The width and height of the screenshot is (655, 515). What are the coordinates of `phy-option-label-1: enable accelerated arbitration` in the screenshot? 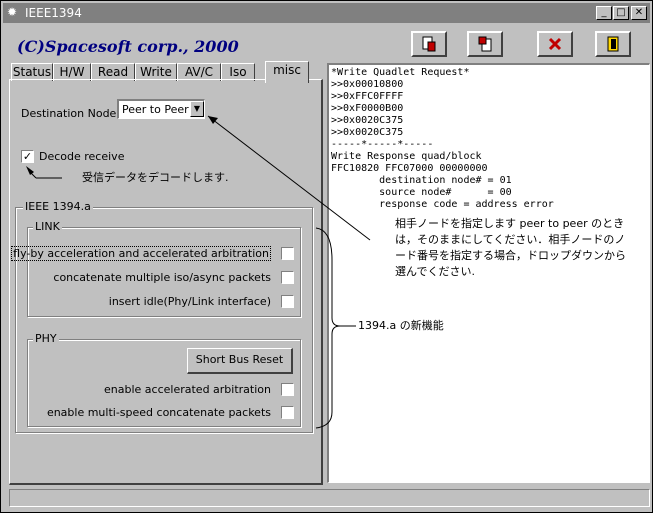 It's located at (187, 389).